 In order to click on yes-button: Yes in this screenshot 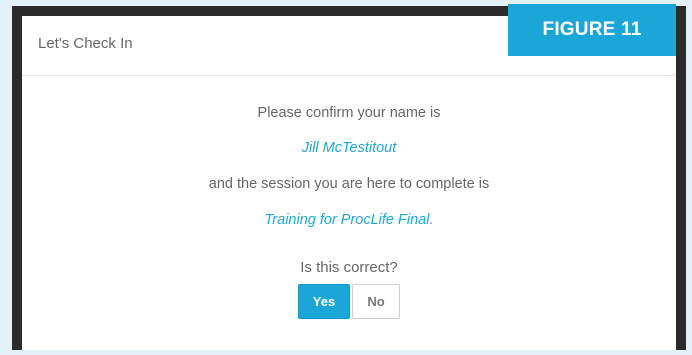, I will do `click(324, 301)`.